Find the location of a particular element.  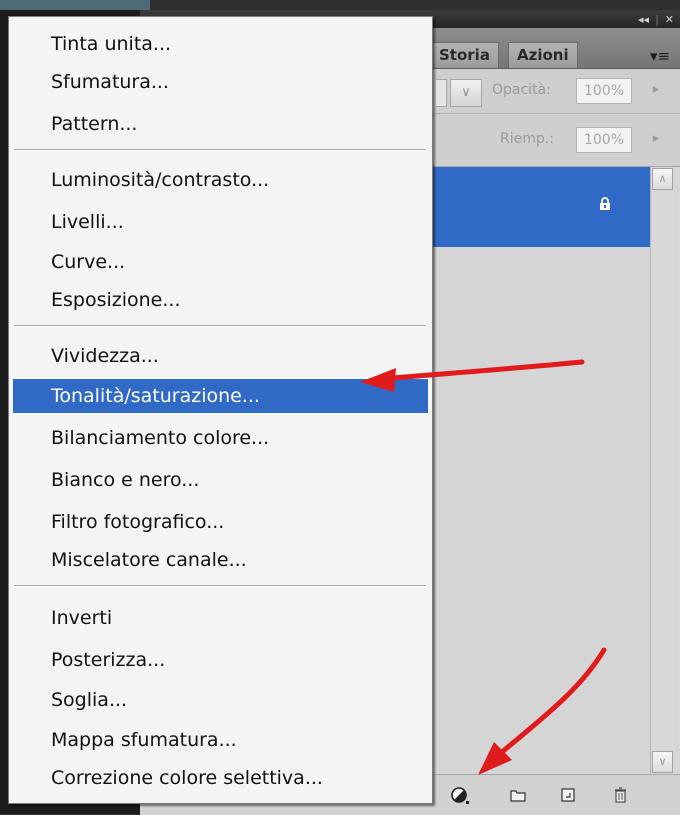

fill-slider-arrow-icon: ▸ is located at coordinates (656, 139).